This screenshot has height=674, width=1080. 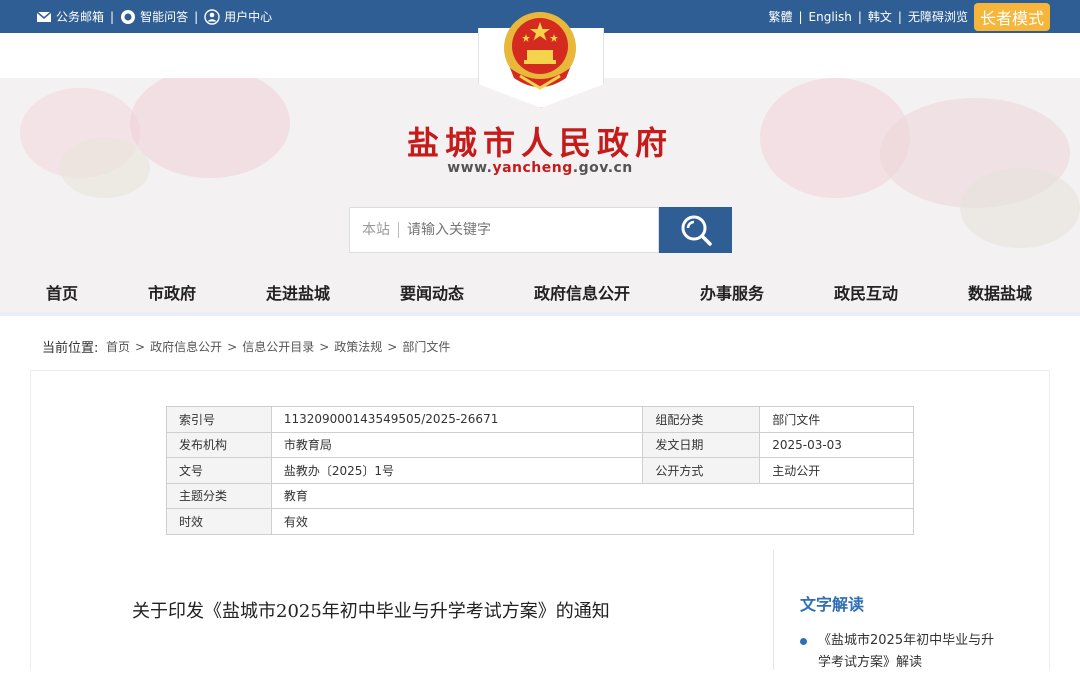 I want to click on smart-qa-label: 智能问答, so click(x=164, y=17).